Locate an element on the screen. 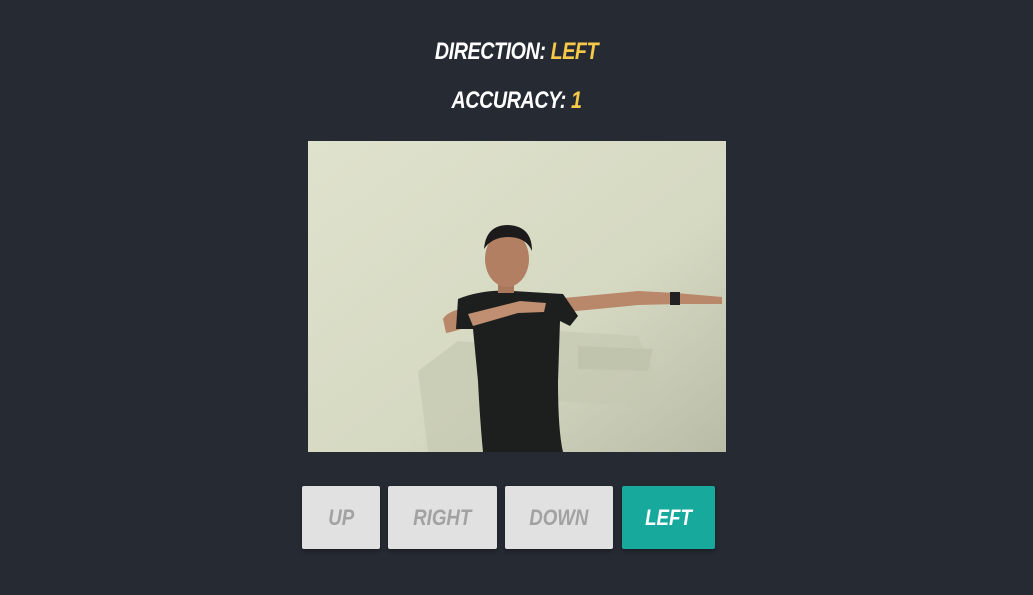 This screenshot has width=1033, height=595. direction-label: DIRECTION: is located at coordinates (490, 51).